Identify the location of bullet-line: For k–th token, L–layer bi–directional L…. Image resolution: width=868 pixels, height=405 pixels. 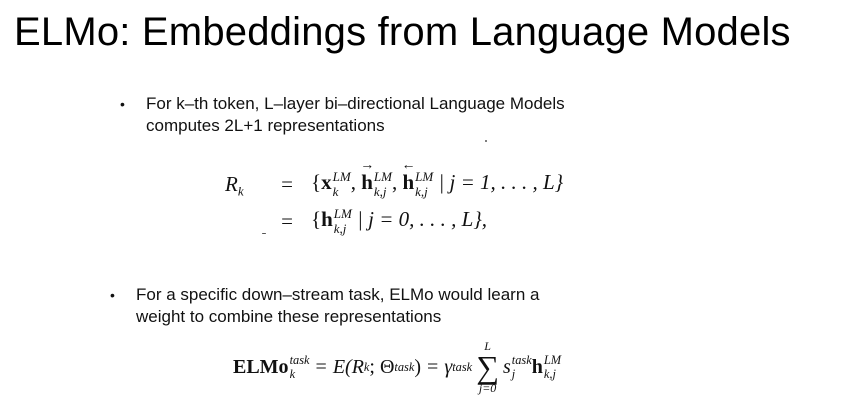
(355, 103).